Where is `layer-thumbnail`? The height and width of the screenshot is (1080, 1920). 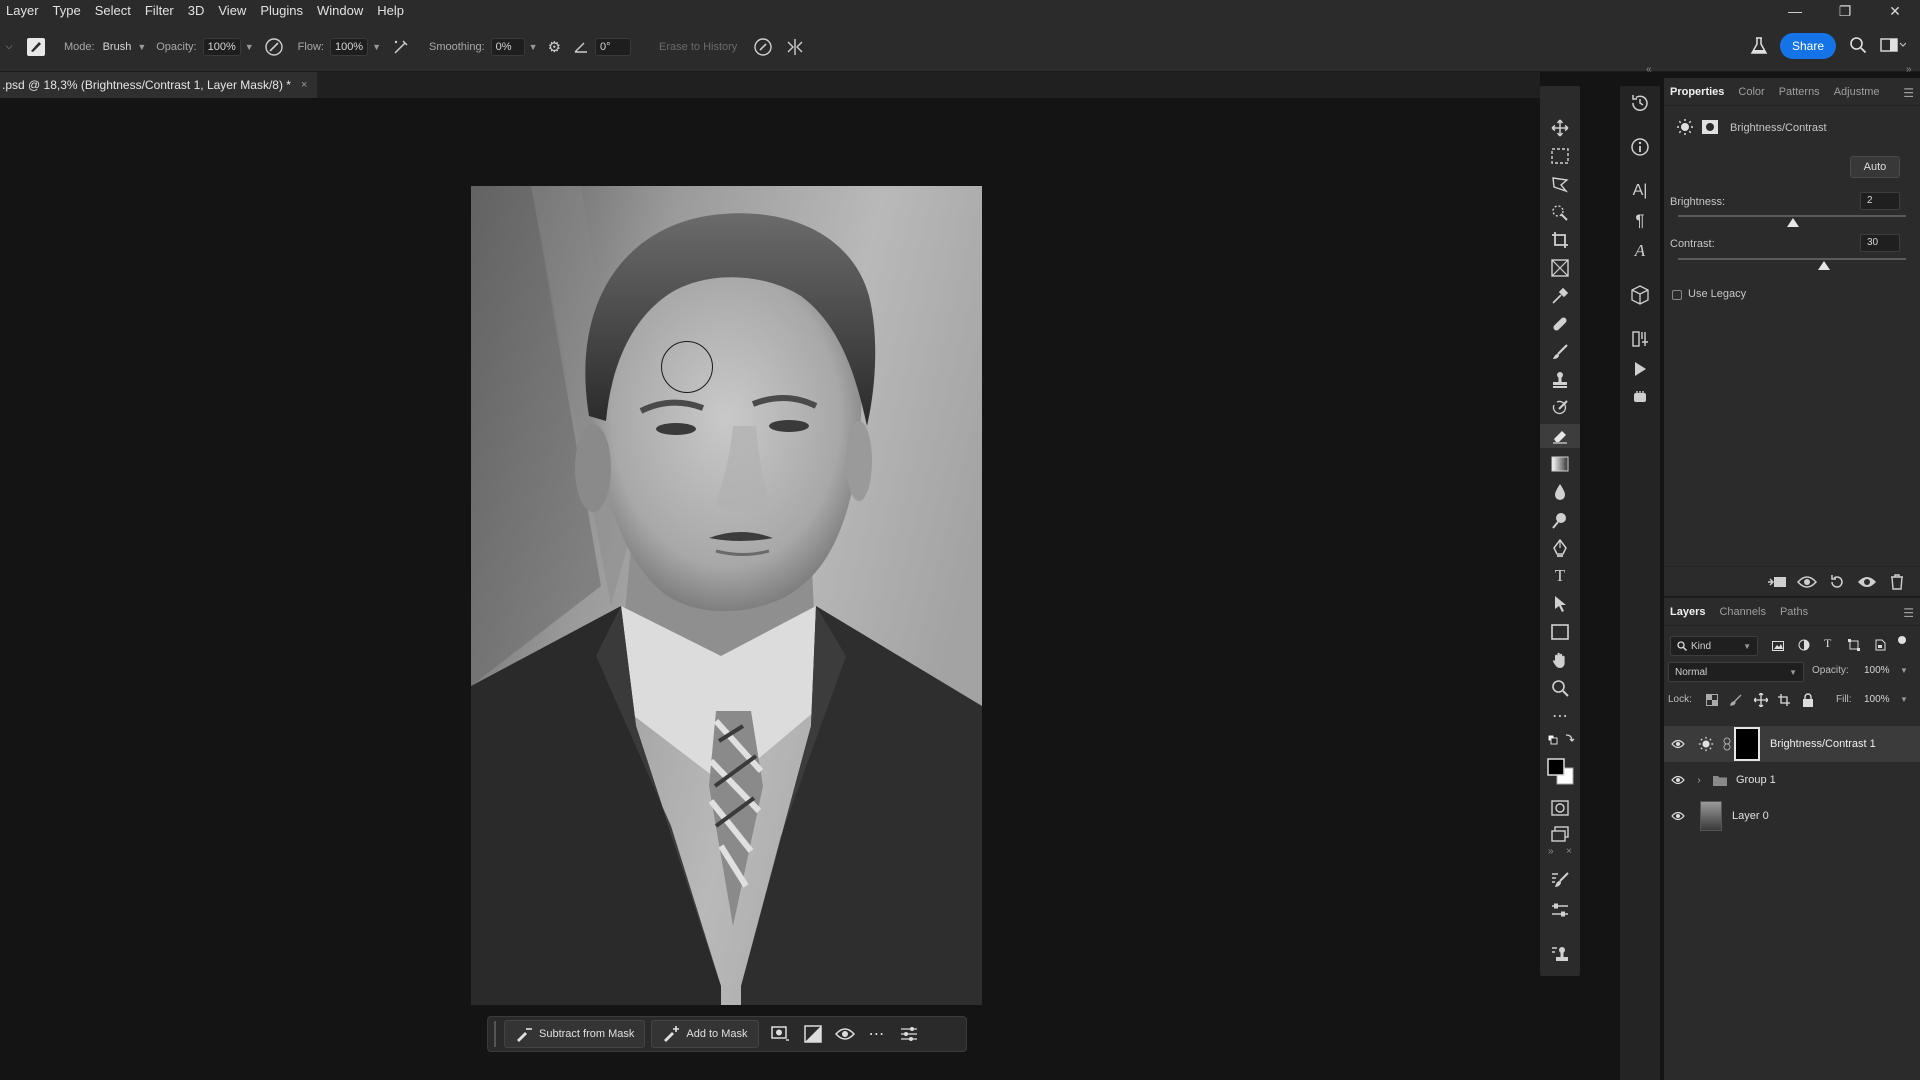 layer-thumbnail is located at coordinates (1711, 816).